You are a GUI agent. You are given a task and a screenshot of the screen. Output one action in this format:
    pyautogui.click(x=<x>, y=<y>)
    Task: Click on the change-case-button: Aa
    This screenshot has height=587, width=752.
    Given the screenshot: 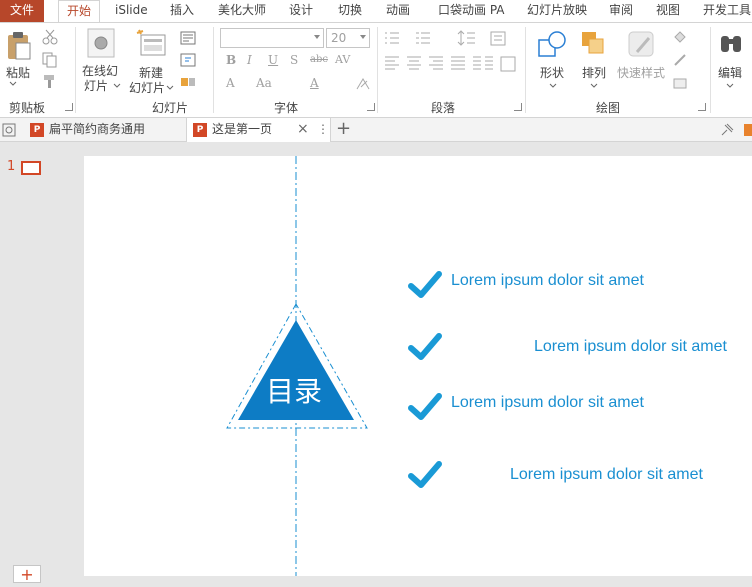 What is the action you would take?
    pyautogui.click(x=264, y=83)
    